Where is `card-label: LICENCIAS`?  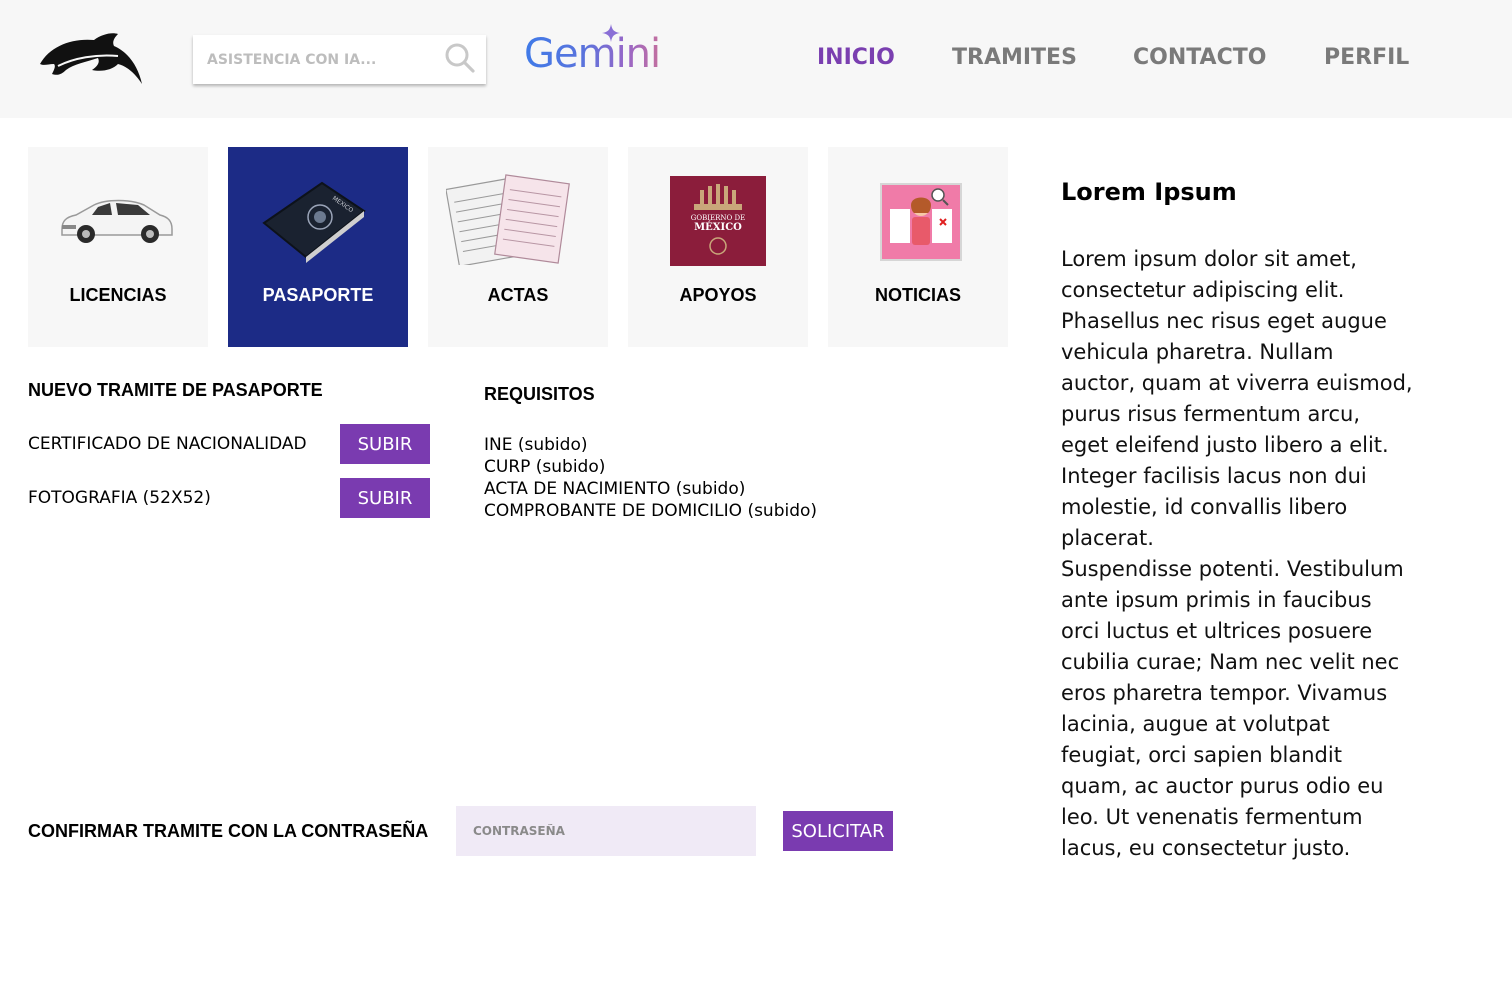
card-label: LICENCIAS is located at coordinates (118, 295).